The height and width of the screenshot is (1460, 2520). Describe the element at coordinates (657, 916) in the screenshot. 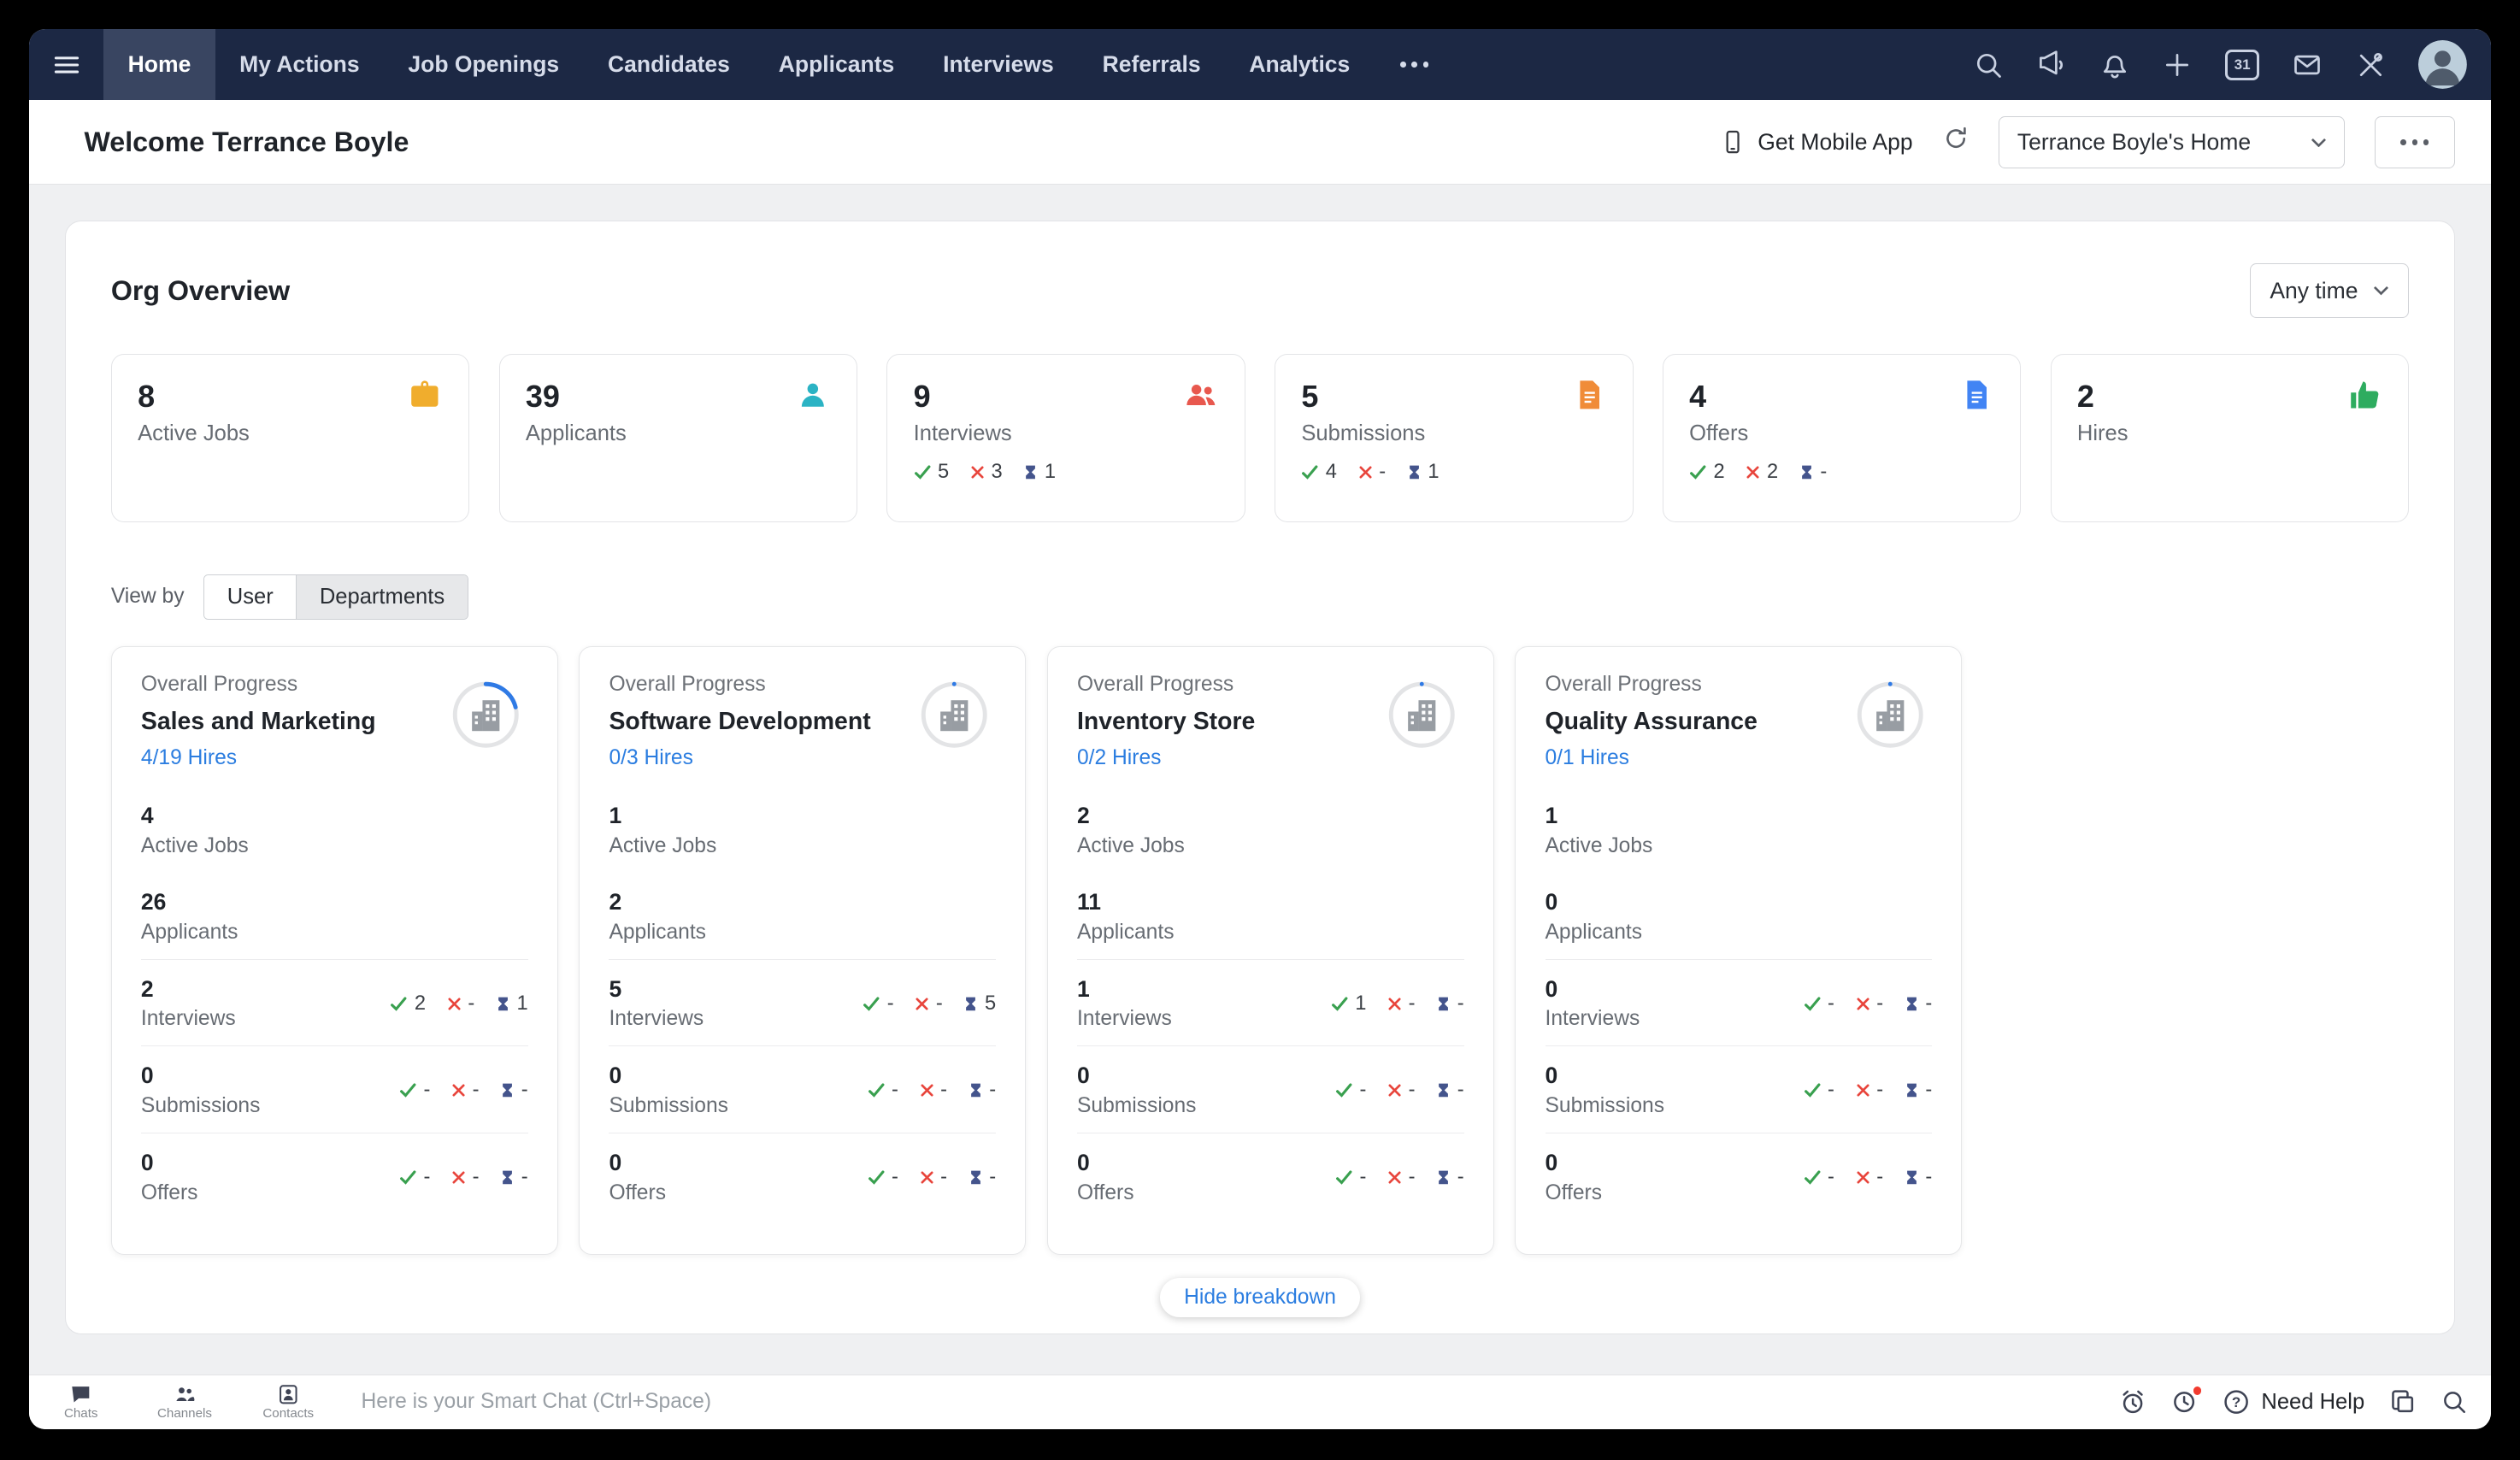

I see `dept-stat-applicants: 2 Applicants` at that location.